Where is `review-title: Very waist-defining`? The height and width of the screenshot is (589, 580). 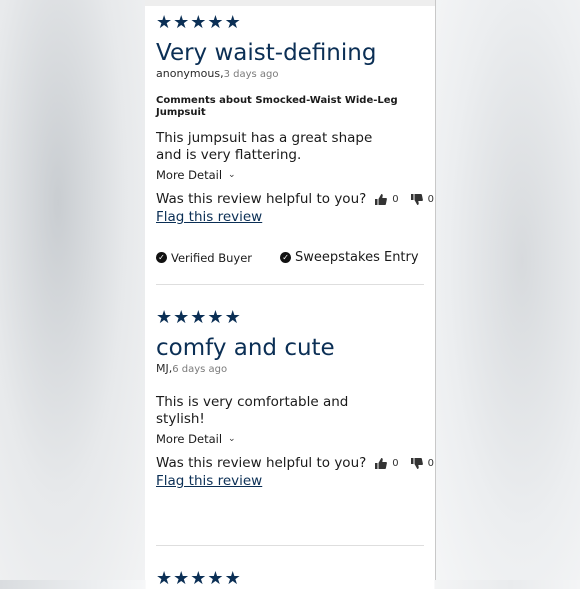
review-title: Very waist-defining is located at coordinates (266, 53).